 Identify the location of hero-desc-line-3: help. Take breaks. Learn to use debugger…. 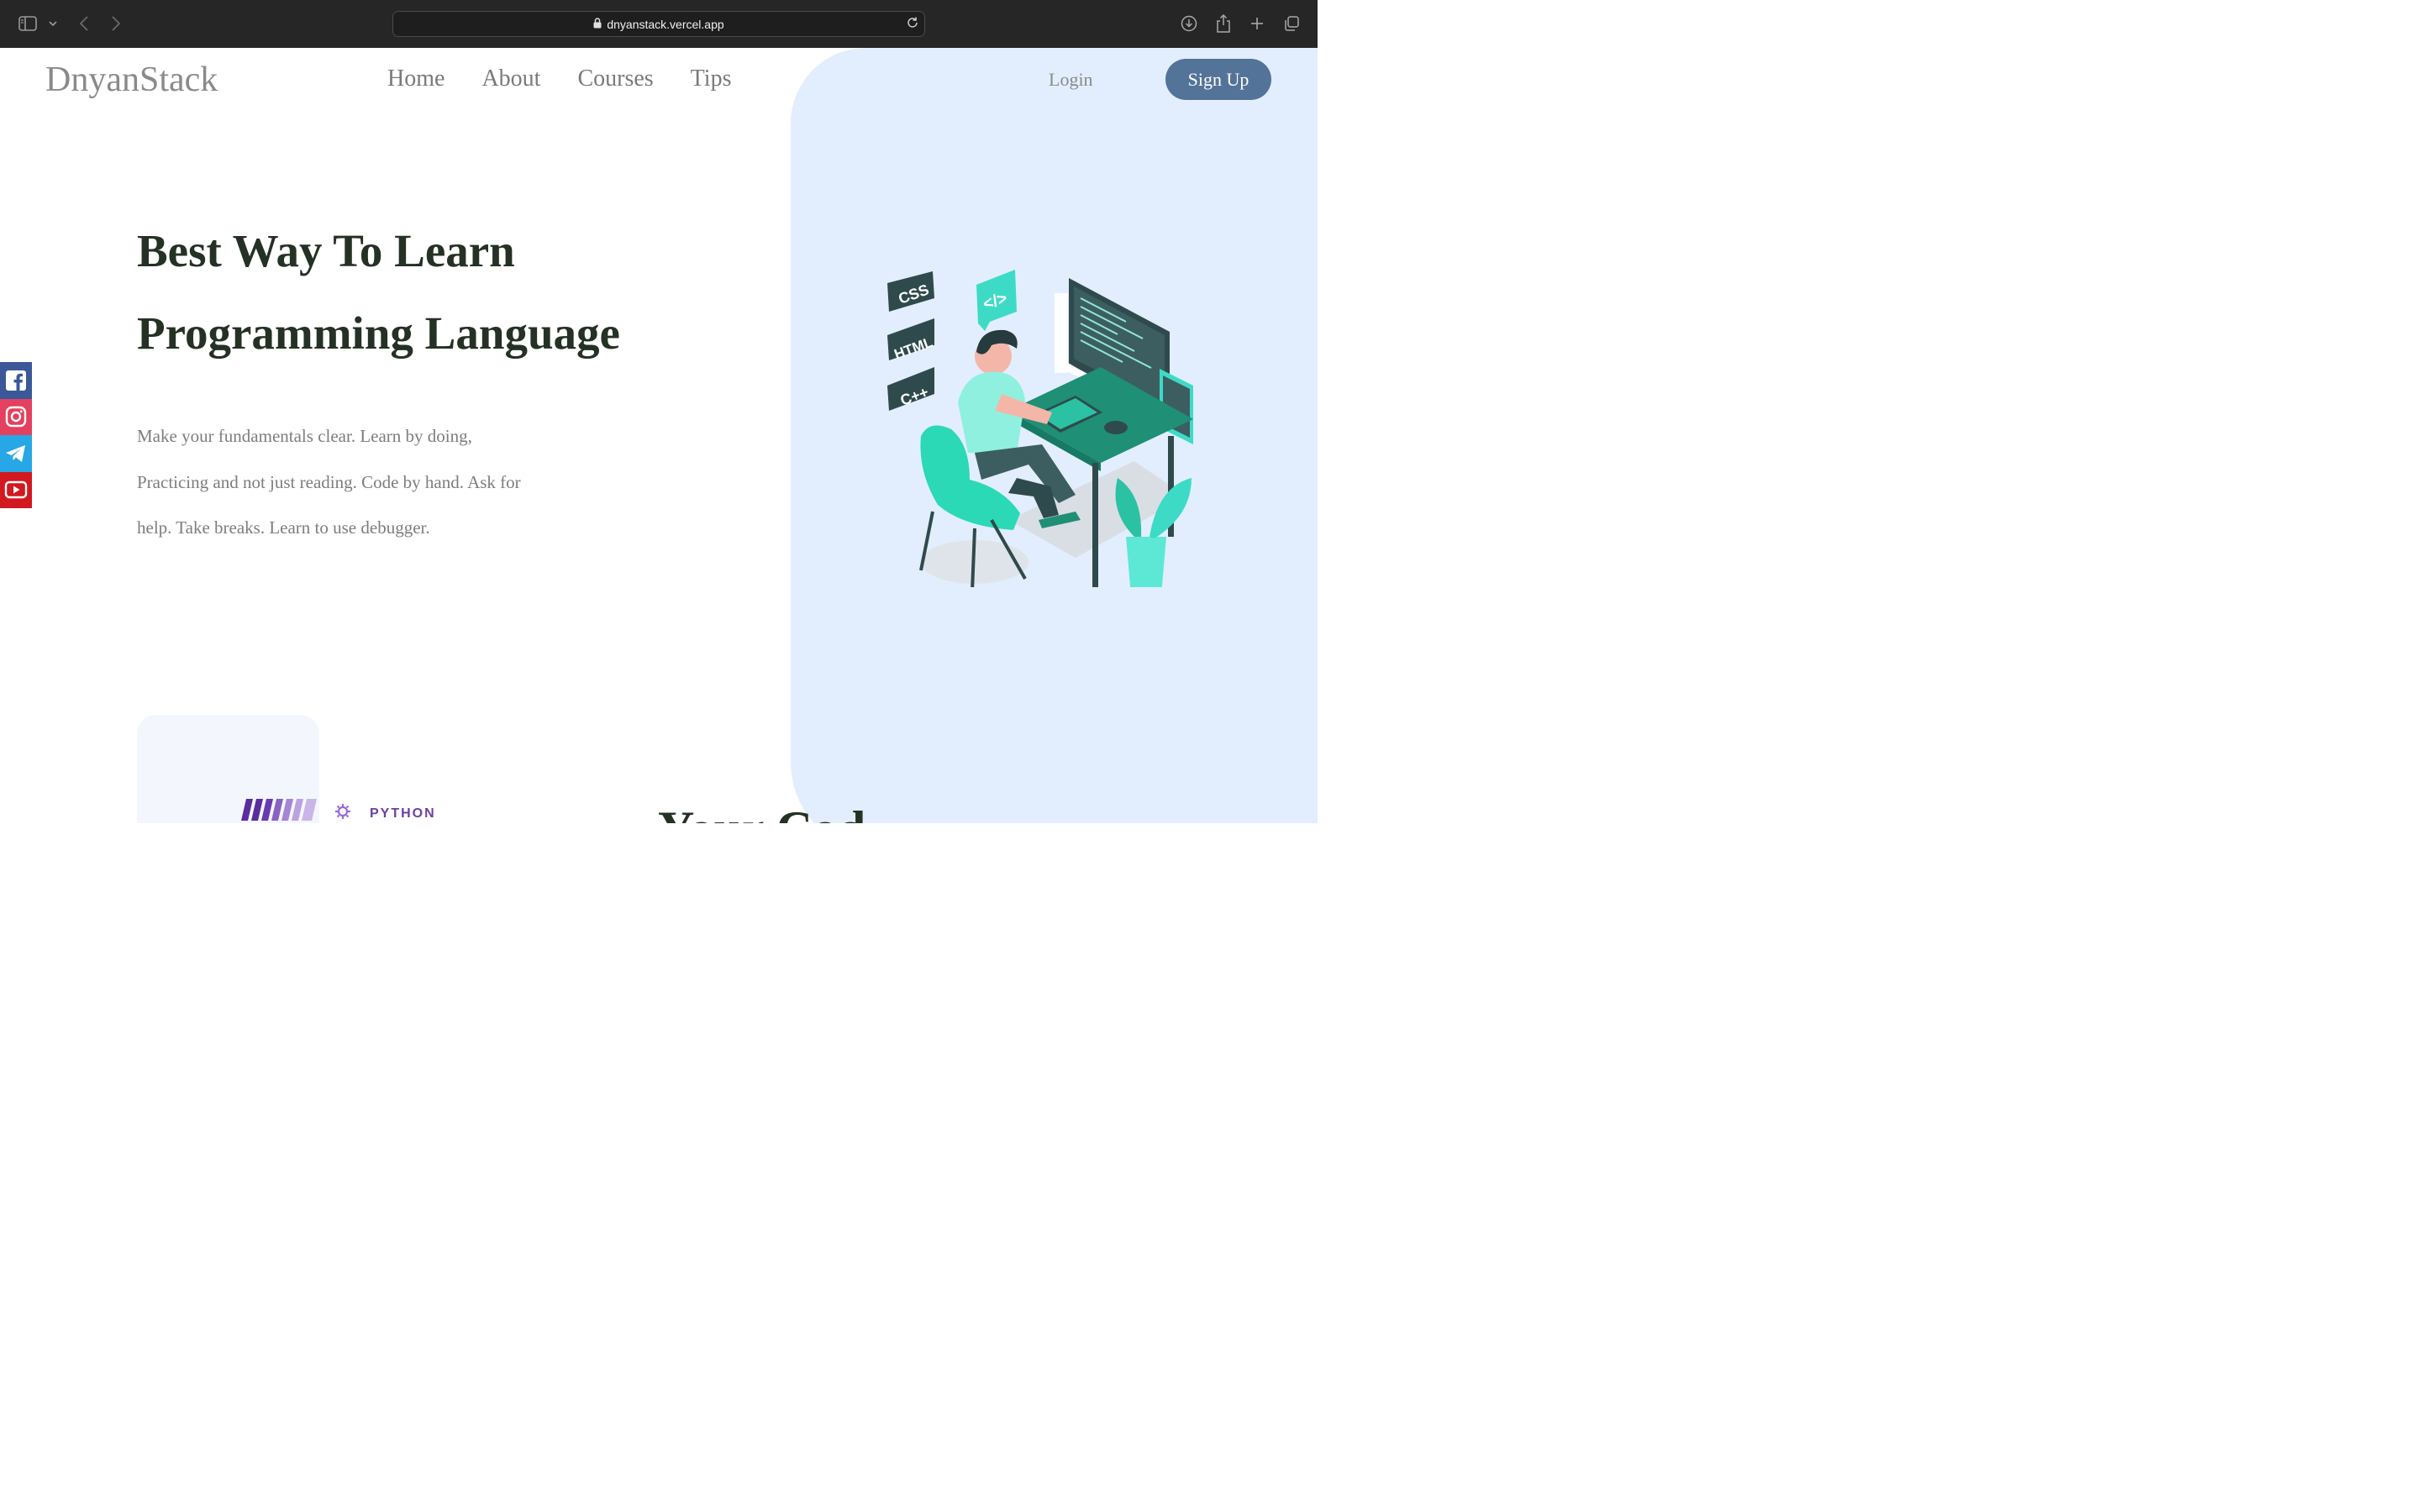
(284, 527).